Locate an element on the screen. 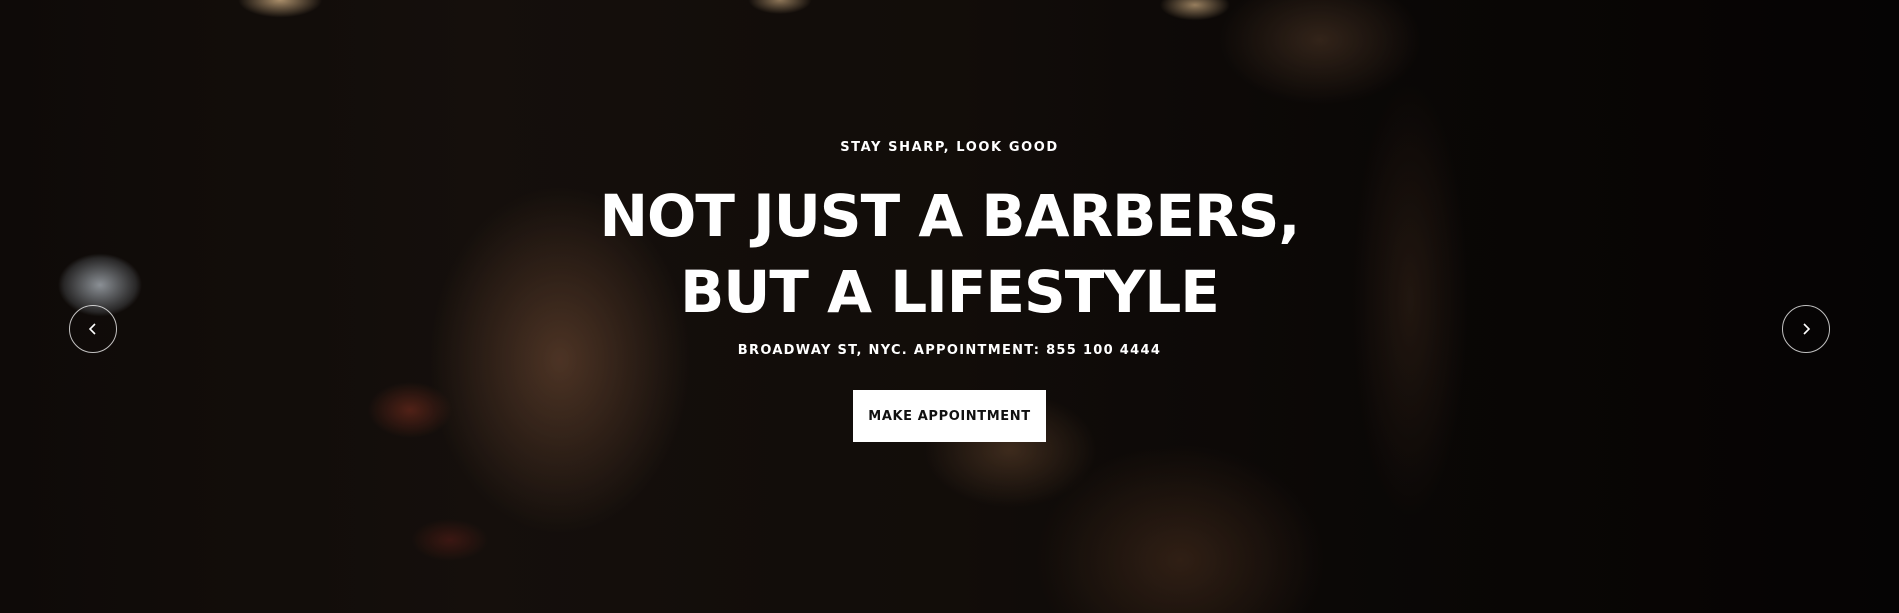  hero-headline-line-2: BUT A LIFESTYLE is located at coordinates (950, 292).